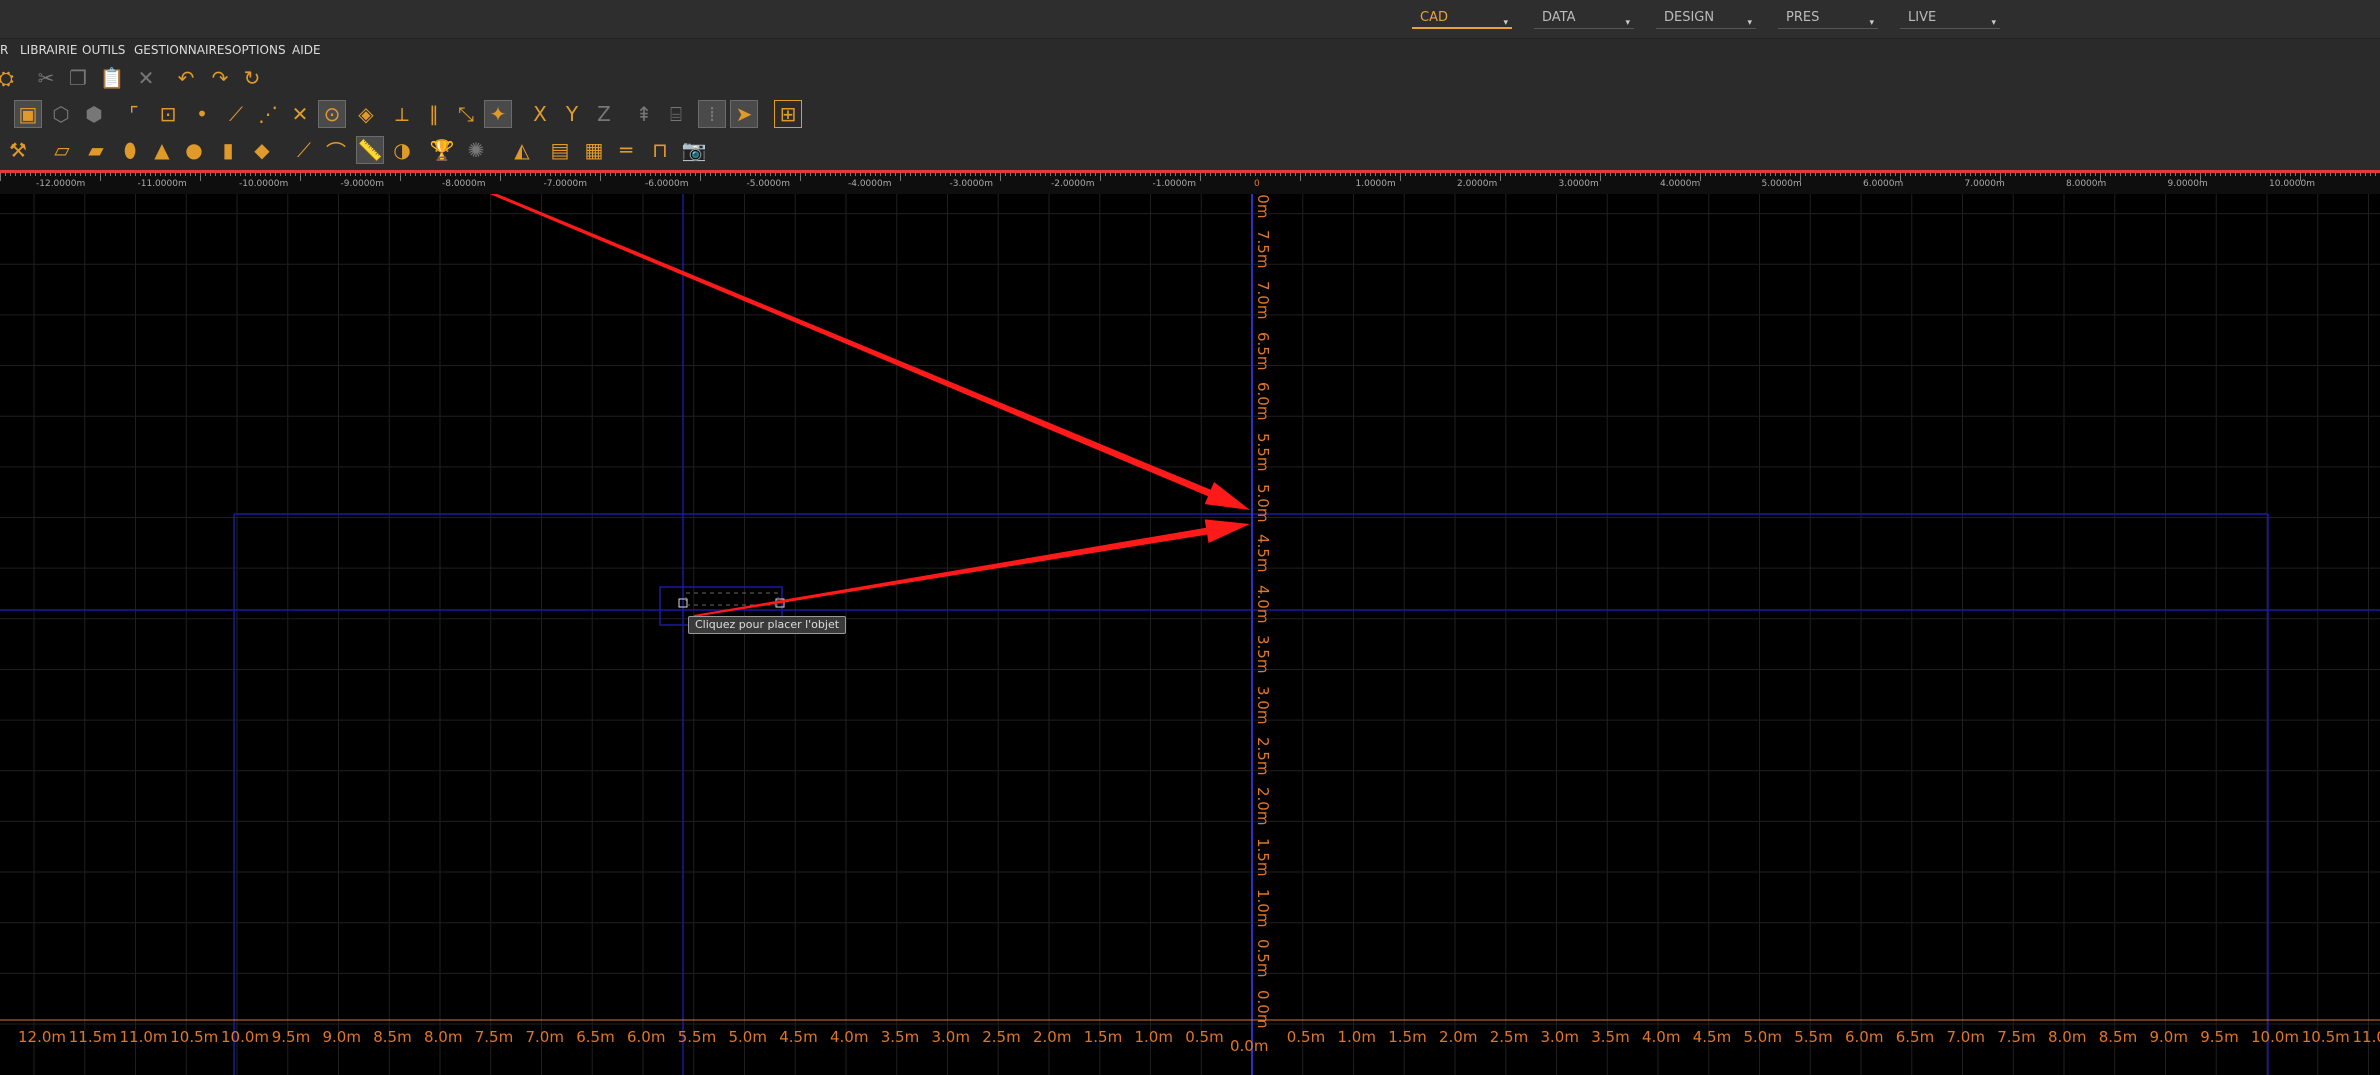  What do you see at coordinates (2219, 1037) in the screenshot?
I see `bottom-ruler-label: 9.5m` at bounding box center [2219, 1037].